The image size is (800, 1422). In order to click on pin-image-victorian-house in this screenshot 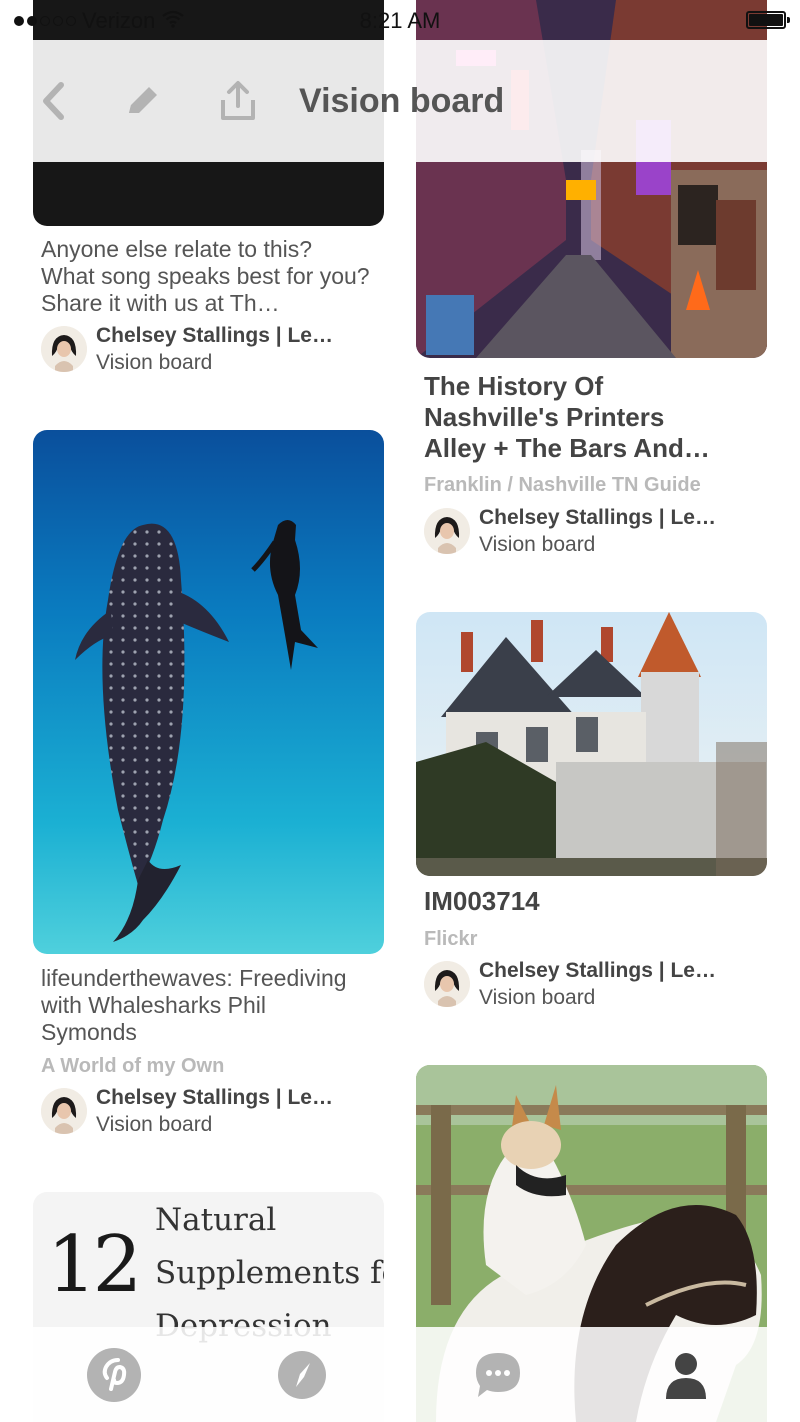, I will do `click(591, 744)`.